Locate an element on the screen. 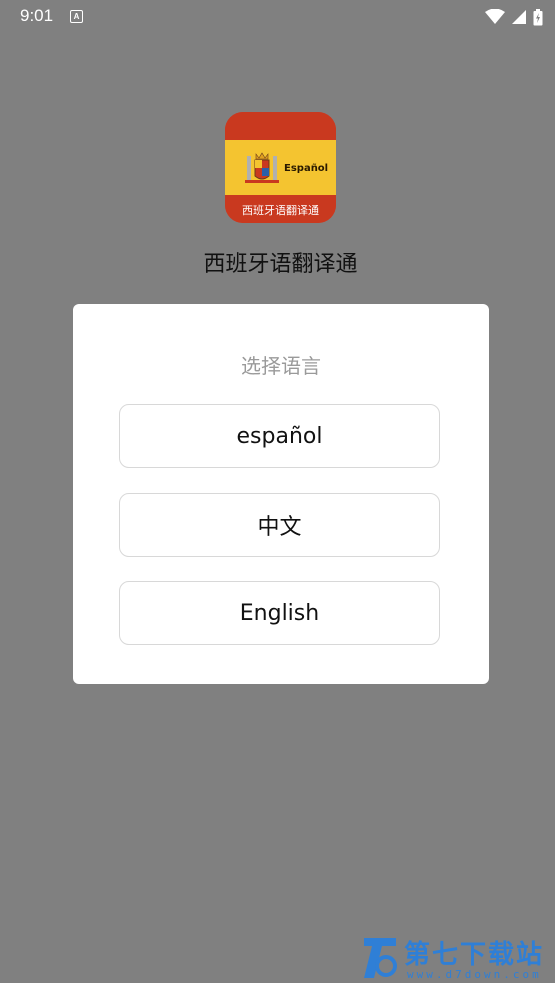 The width and height of the screenshot is (555, 983). watermark-logo-icon is located at coordinates (380, 958).